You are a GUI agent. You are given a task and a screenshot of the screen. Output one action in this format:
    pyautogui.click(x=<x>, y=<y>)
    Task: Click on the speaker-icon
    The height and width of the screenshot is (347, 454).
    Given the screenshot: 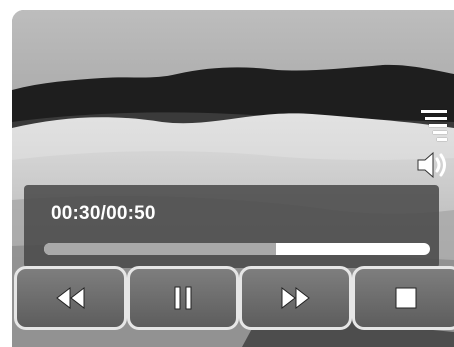 What is the action you would take?
    pyautogui.click(x=432, y=165)
    